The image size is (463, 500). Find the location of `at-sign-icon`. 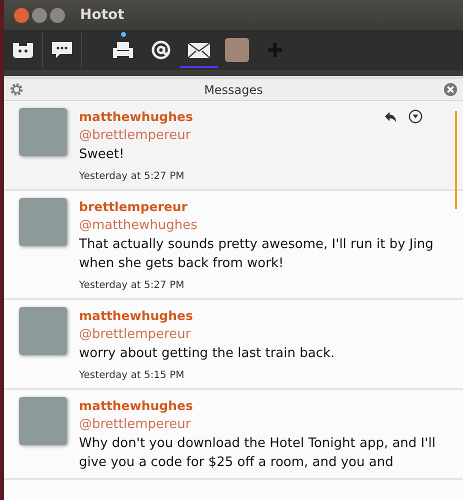

at-sign-icon is located at coordinates (161, 50).